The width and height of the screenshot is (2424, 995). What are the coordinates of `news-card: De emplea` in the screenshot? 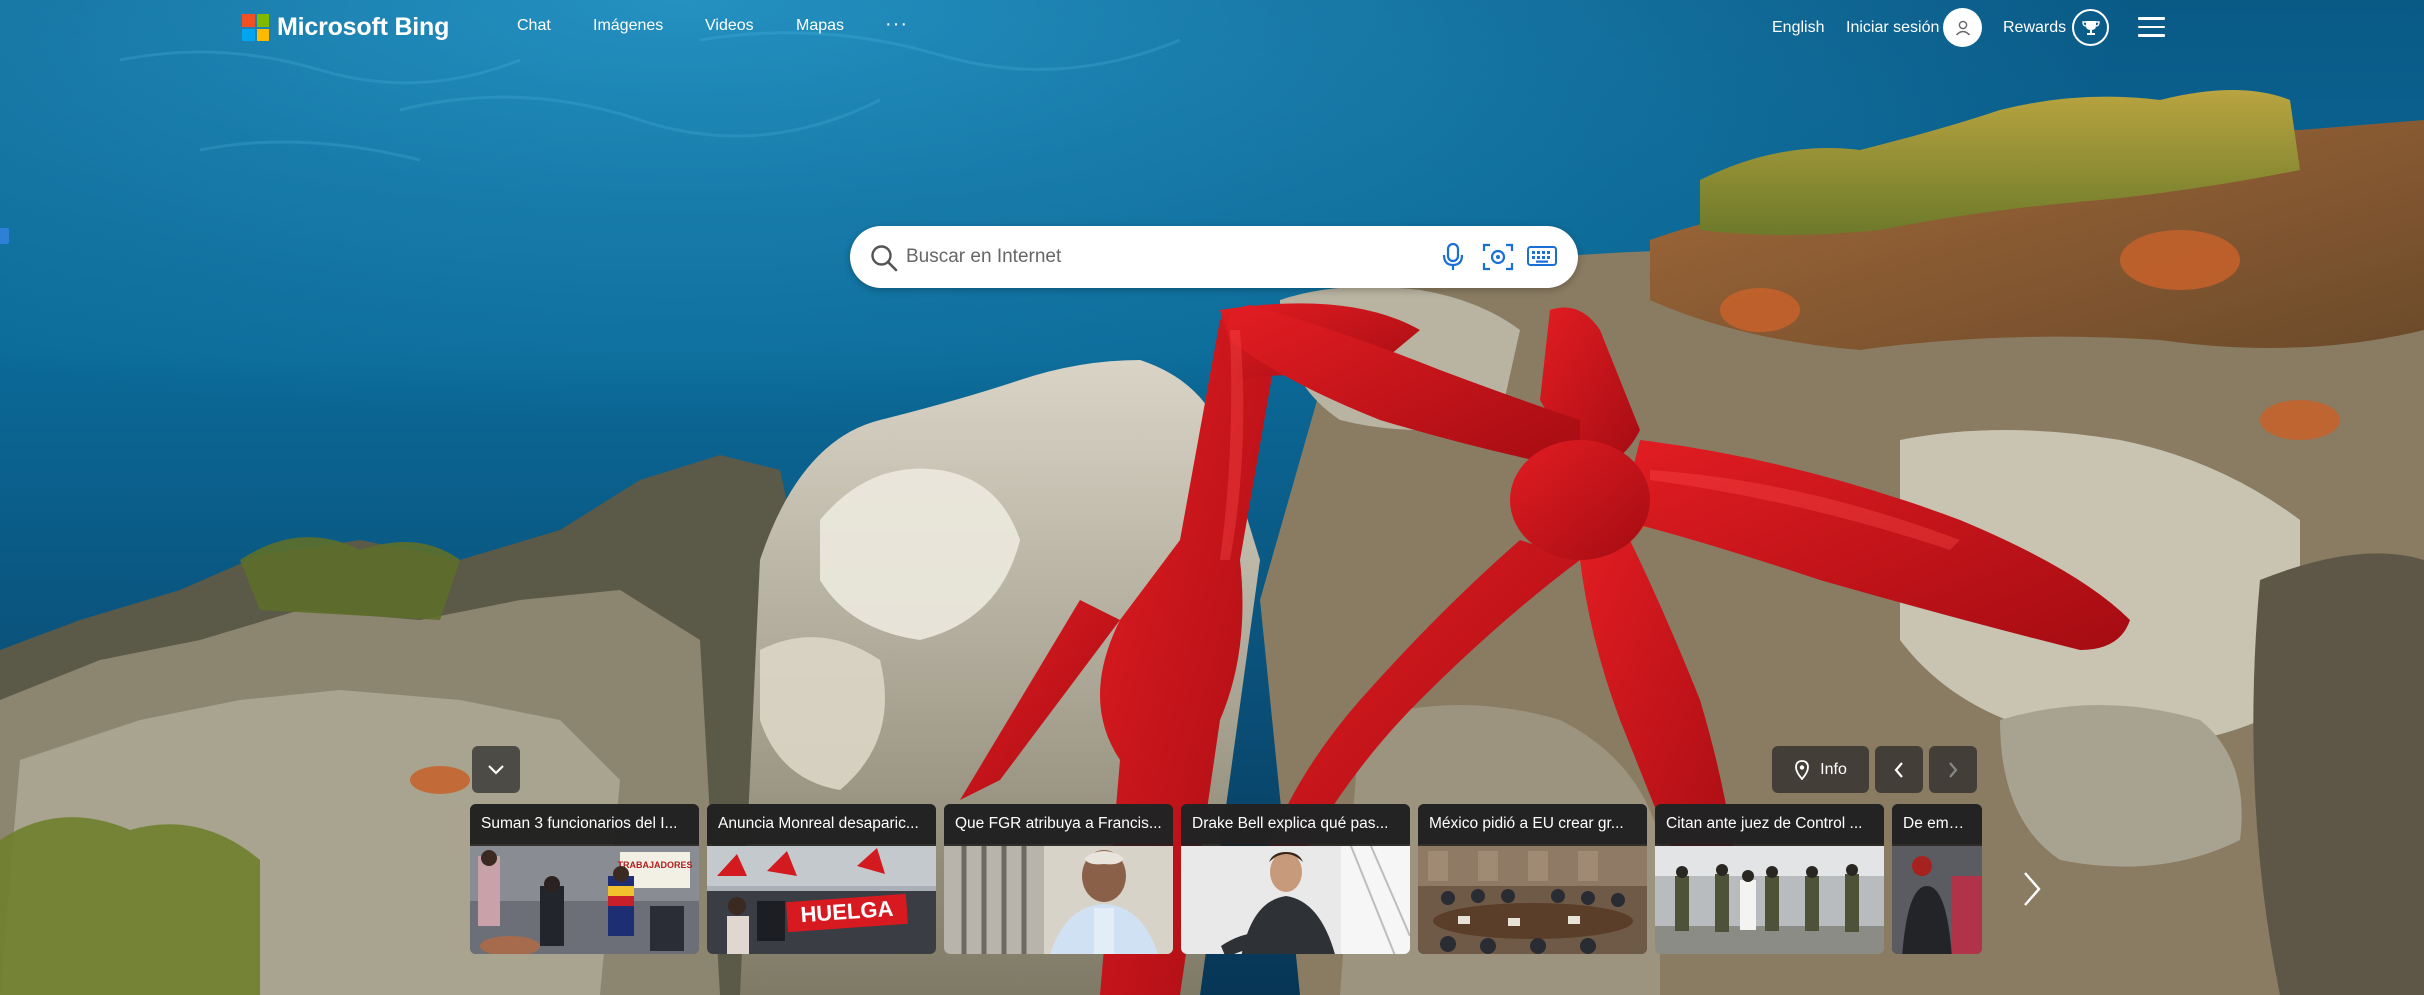 It's located at (1937, 879).